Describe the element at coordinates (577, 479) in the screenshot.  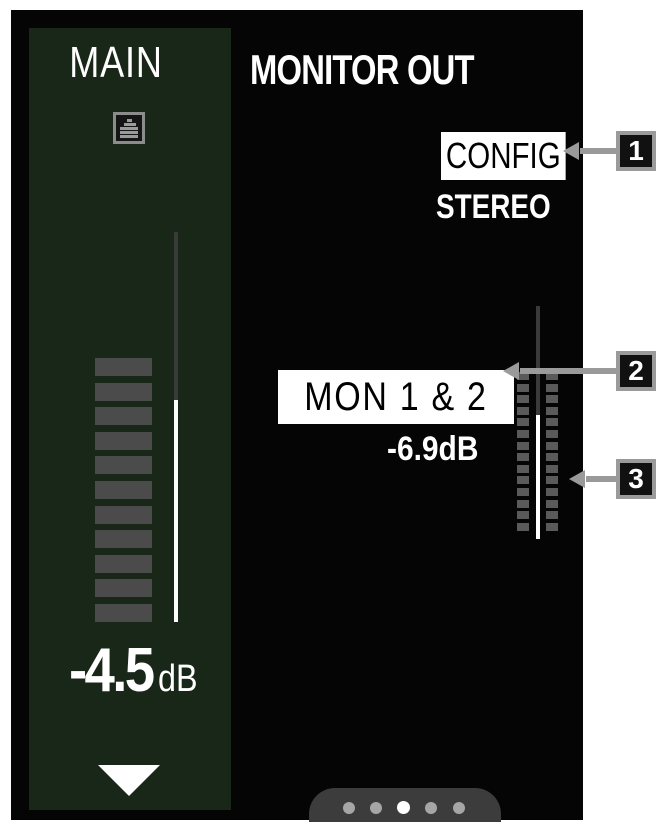
I see `callout-3-arrowhead` at that location.